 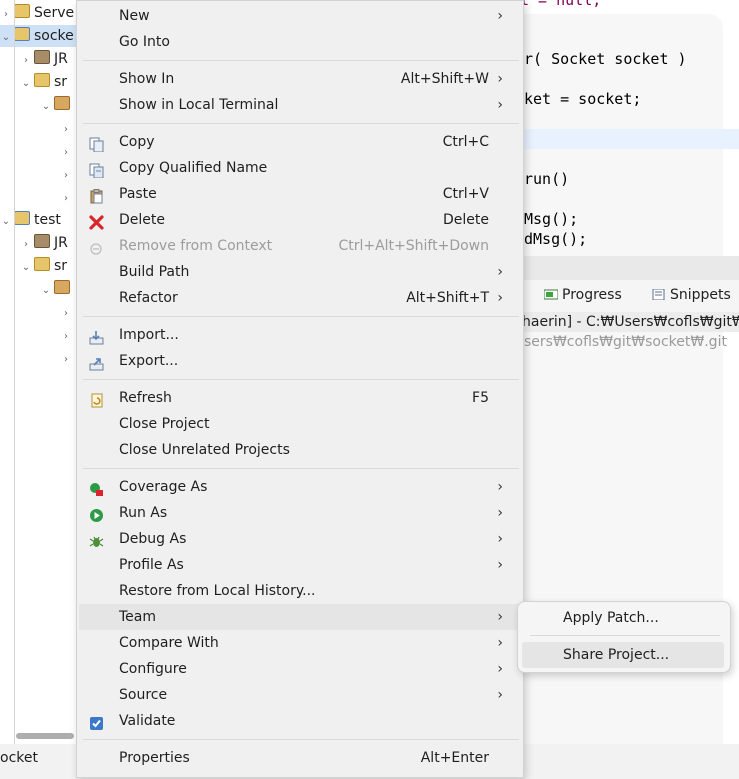 What do you see at coordinates (299, 487) in the screenshot?
I see `menu-item-coverage-as: Coverage As ›` at bounding box center [299, 487].